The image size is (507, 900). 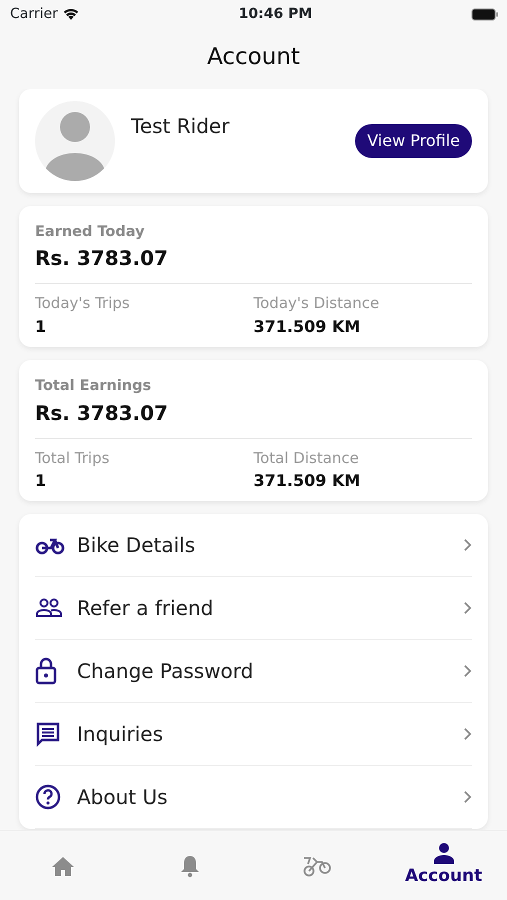 What do you see at coordinates (71, 14) in the screenshot?
I see `wifi-icon` at bounding box center [71, 14].